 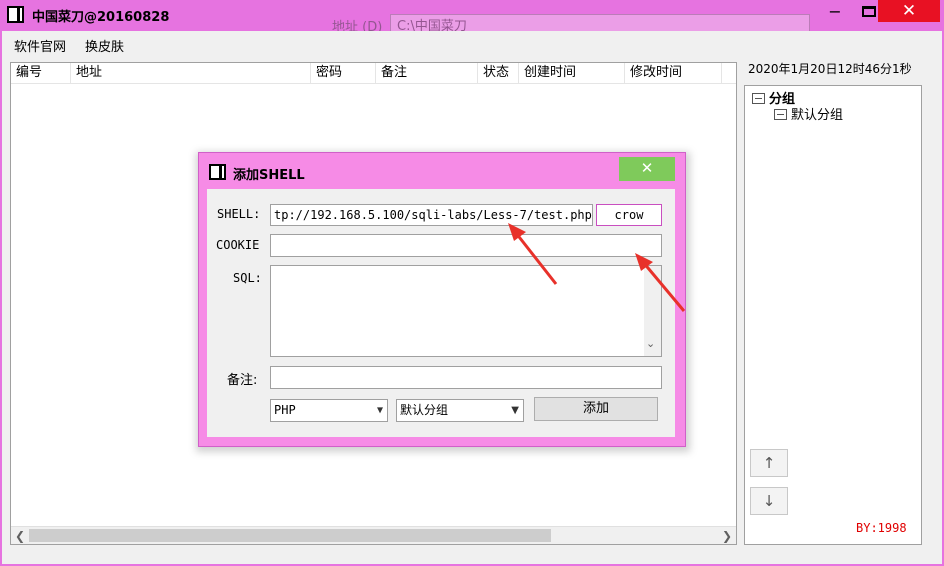 What do you see at coordinates (104, 45) in the screenshot?
I see `menu-item-change-skin: 换皮肤` at bounding box center [104, 45].